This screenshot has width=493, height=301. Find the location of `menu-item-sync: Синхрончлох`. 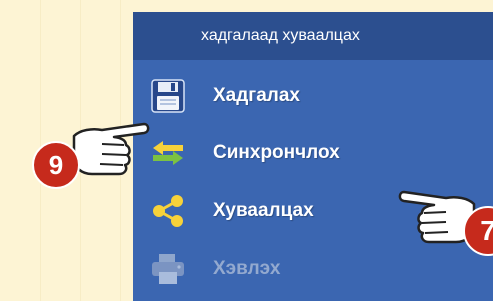

menu-item-sync: Синхрончлох is located at coordinates (313, 153).